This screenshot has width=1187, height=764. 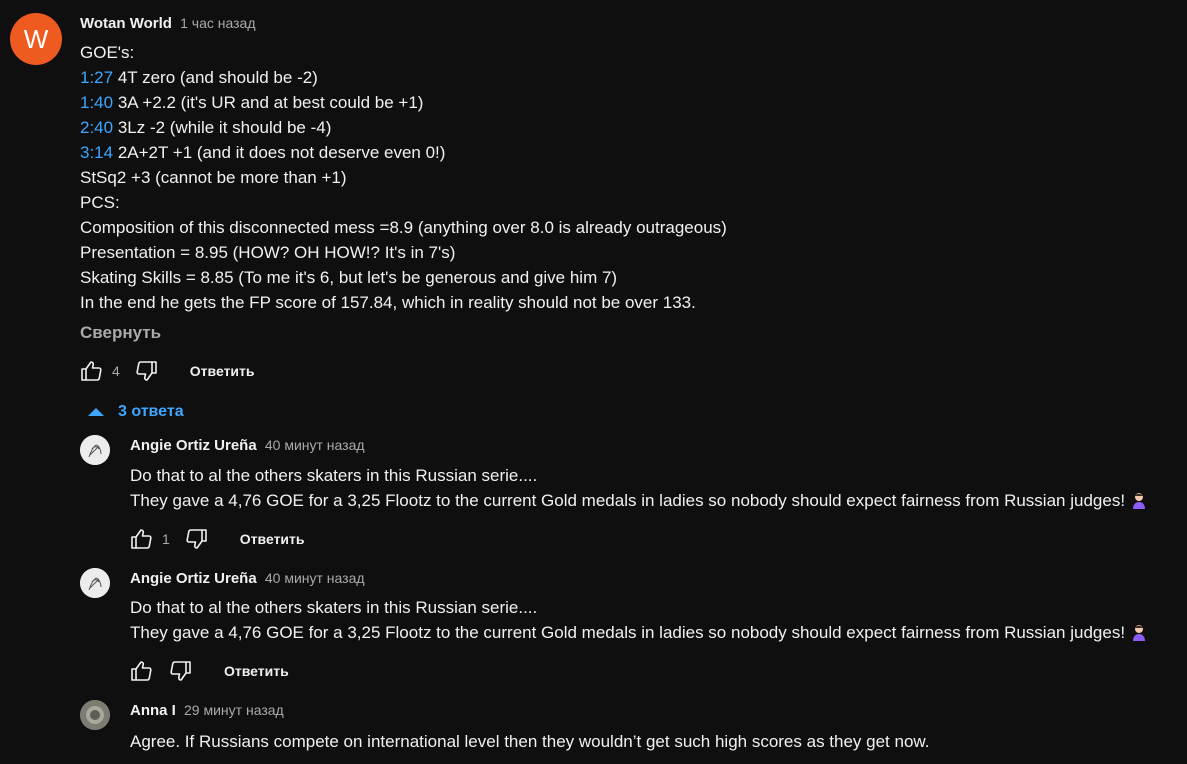 I want to click on line-text: PCS:, so click(x=100, y=202).